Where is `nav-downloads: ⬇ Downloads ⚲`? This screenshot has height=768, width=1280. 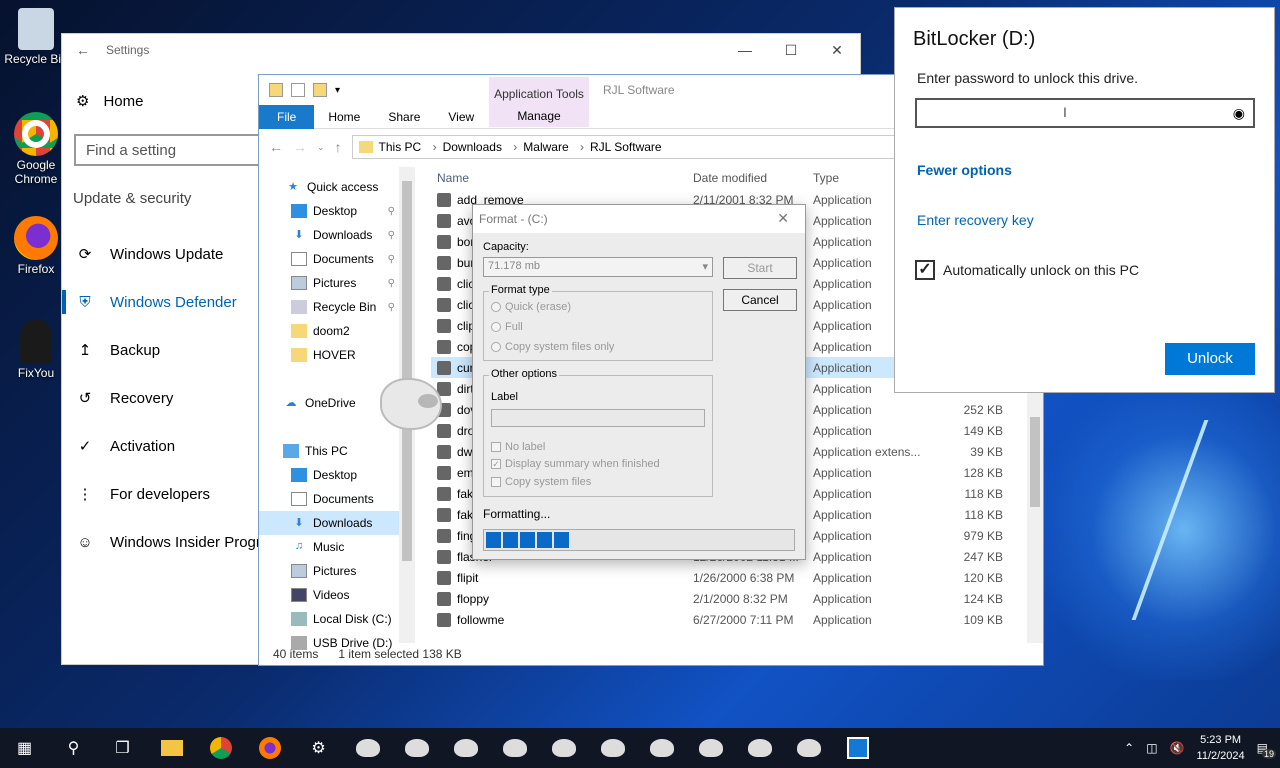 nav-downloads: ⬇ Downloads ⚲ is located at coordinates (329, 235).